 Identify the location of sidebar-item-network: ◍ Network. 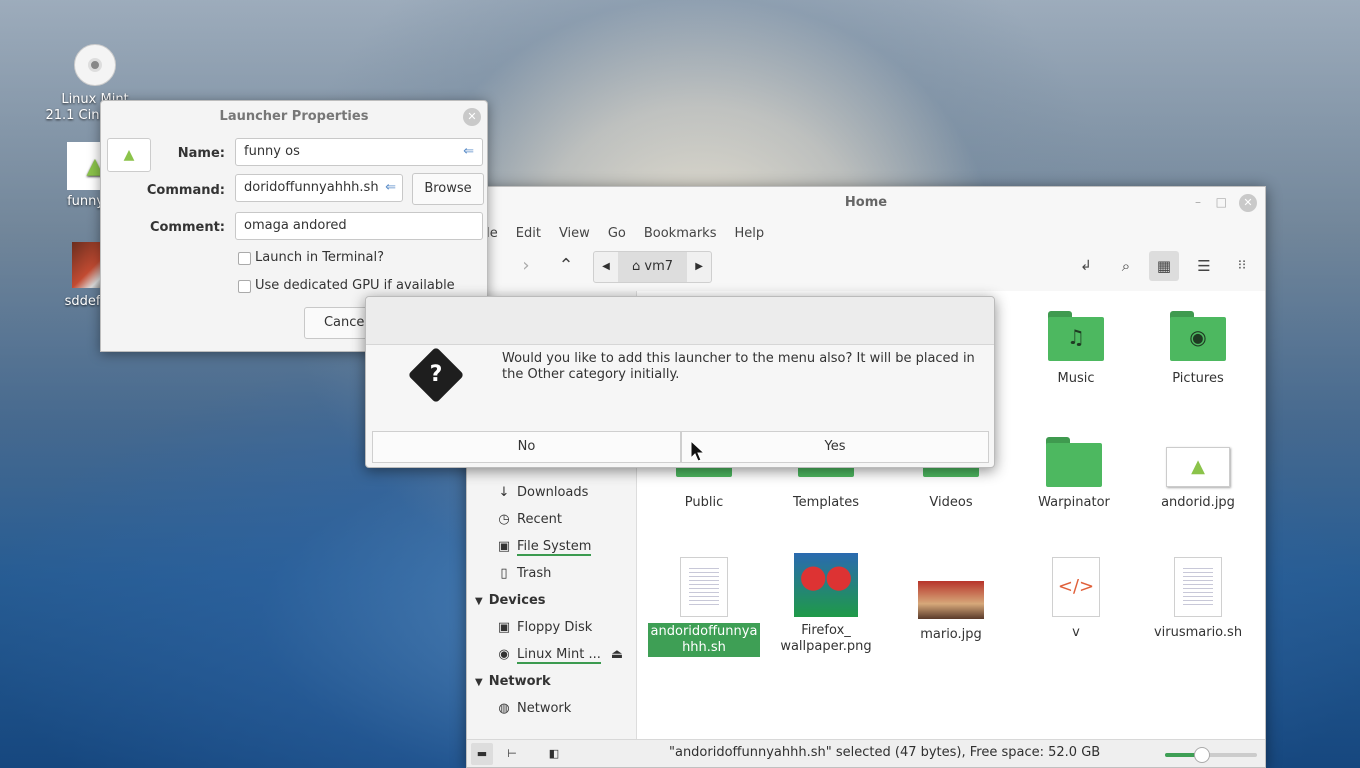
(533, 709).